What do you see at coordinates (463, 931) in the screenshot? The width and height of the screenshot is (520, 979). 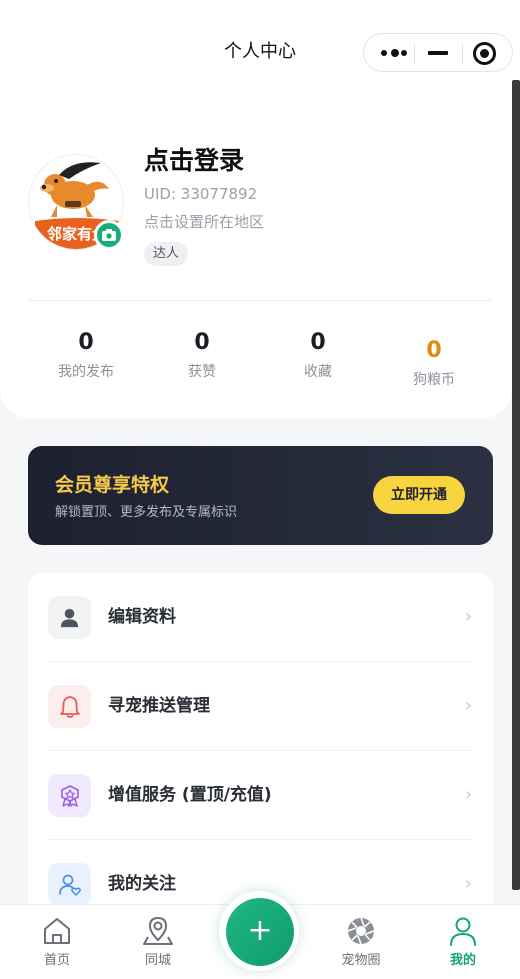 I see `profile-icon` at bounding box center [463, 931].